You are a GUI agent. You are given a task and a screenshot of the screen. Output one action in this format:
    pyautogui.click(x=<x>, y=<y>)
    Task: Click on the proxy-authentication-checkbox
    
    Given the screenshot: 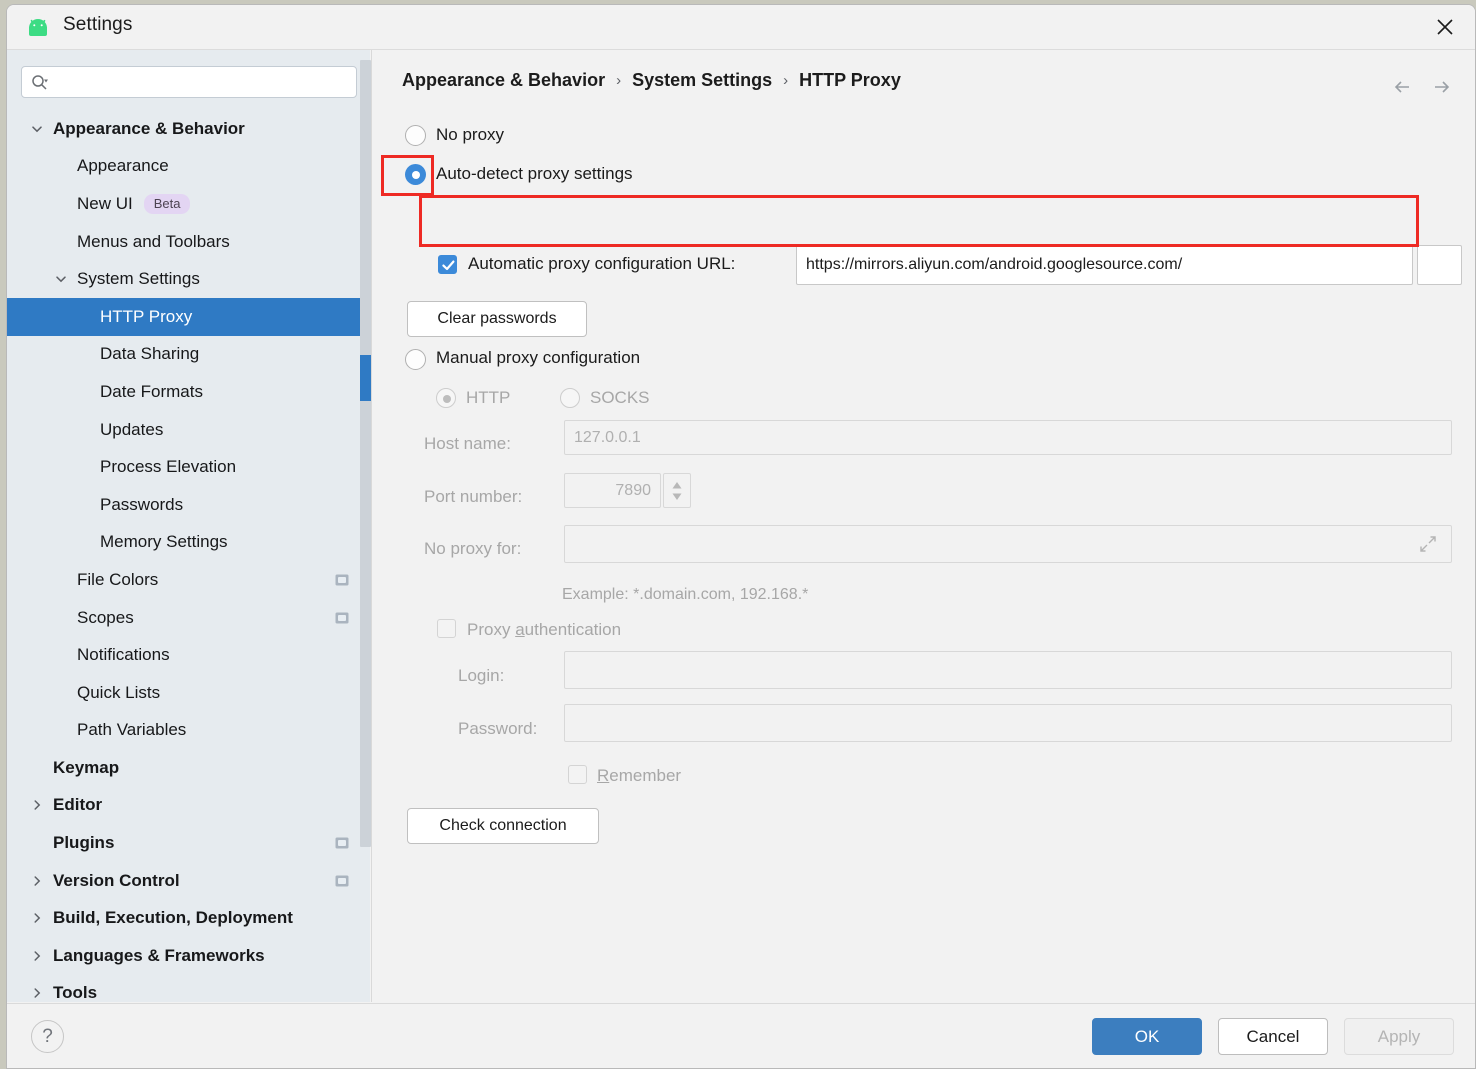 What is the action you would take?
    pyautogui.click(x=446, y=628)
    